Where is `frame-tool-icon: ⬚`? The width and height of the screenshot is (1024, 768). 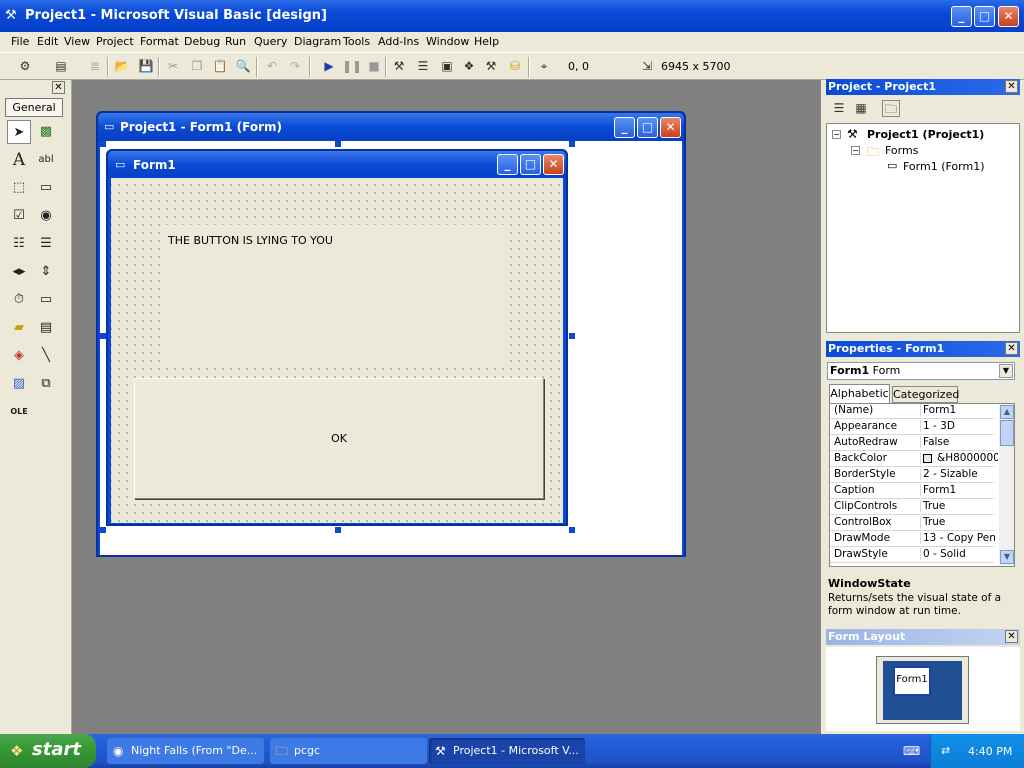
frame-tool-icon: ⬚ is located at coordinates (19, 188).